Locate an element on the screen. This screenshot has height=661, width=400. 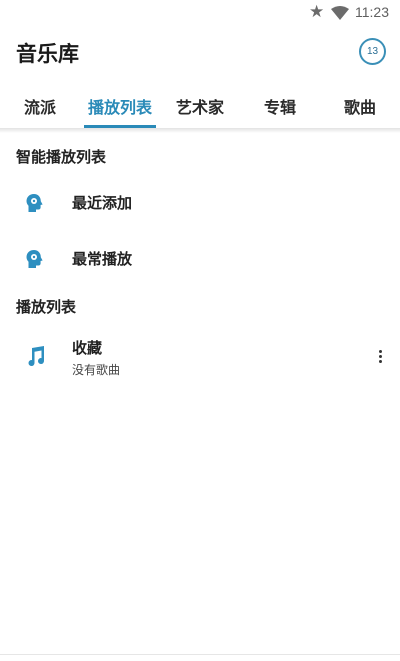
bottom-divider is located at coordinates (200, 654).